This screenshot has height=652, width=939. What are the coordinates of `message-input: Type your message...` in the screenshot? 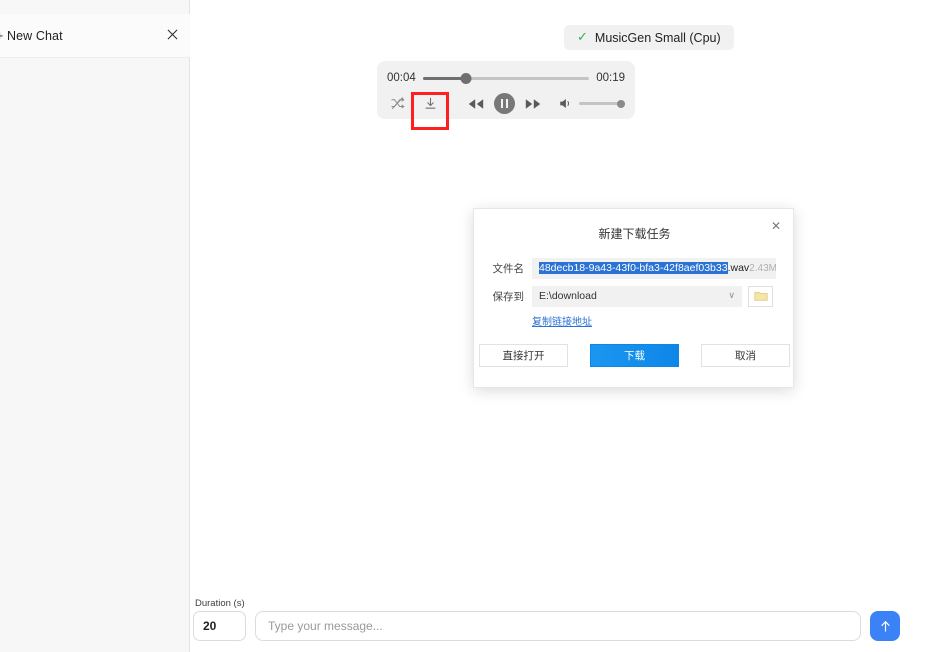 It's located at (558, 626).